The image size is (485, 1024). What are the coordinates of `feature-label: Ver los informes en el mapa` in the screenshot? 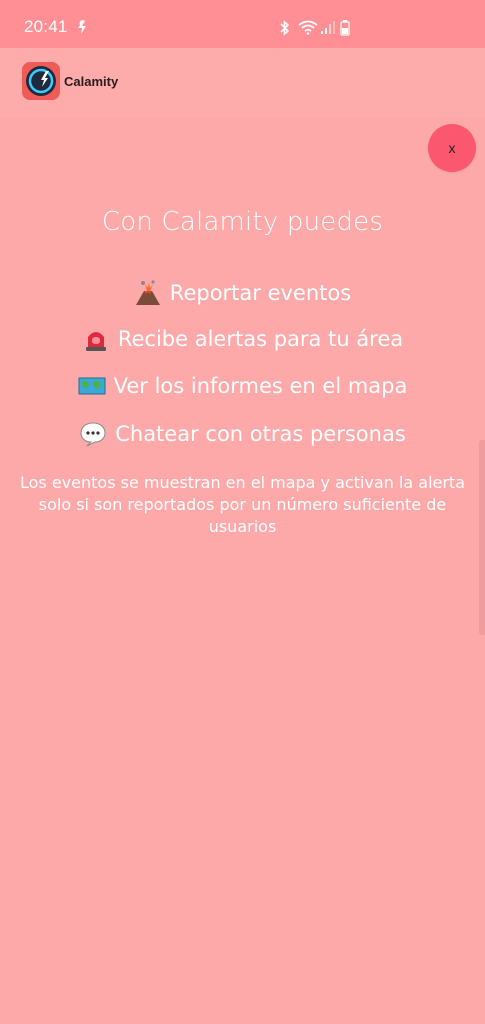 It's located at (260, 386).